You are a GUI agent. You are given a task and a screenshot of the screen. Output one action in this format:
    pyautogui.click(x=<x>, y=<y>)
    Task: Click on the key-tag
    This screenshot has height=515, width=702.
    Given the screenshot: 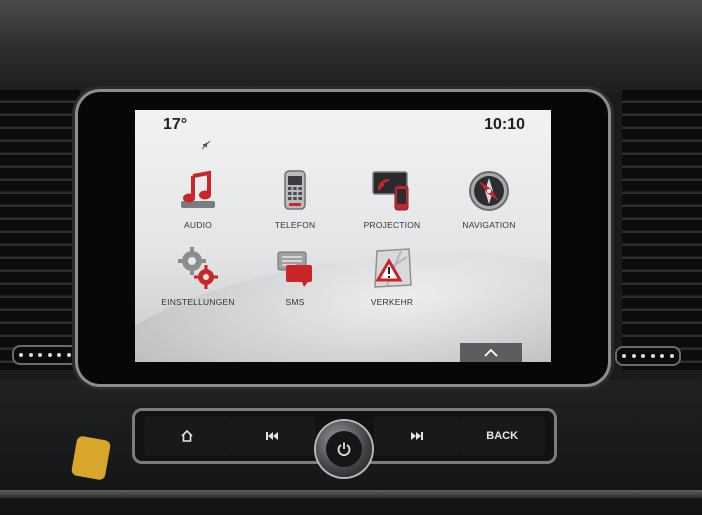 What is the action you would take?
    pyautogui.click(x=91, y=458)
    